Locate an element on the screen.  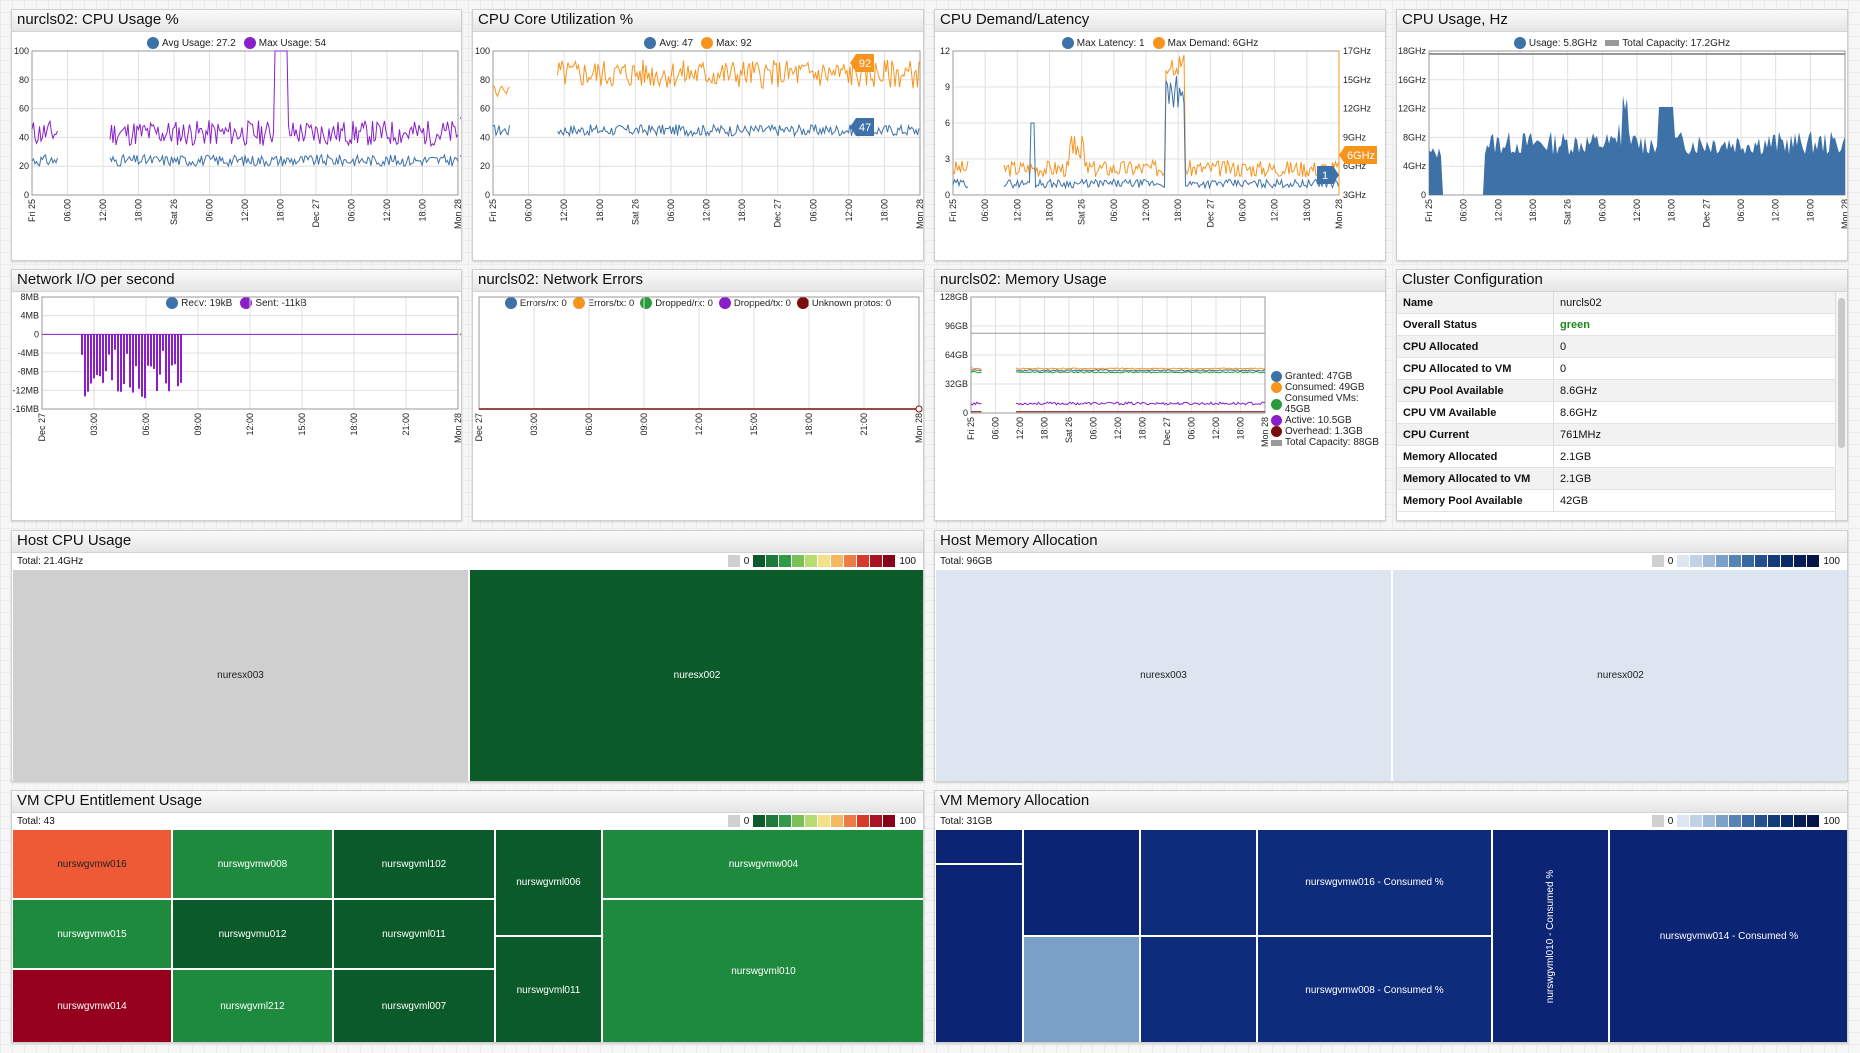
legend-item: Active: 10.5GB is located at coordinates (1328, 420).